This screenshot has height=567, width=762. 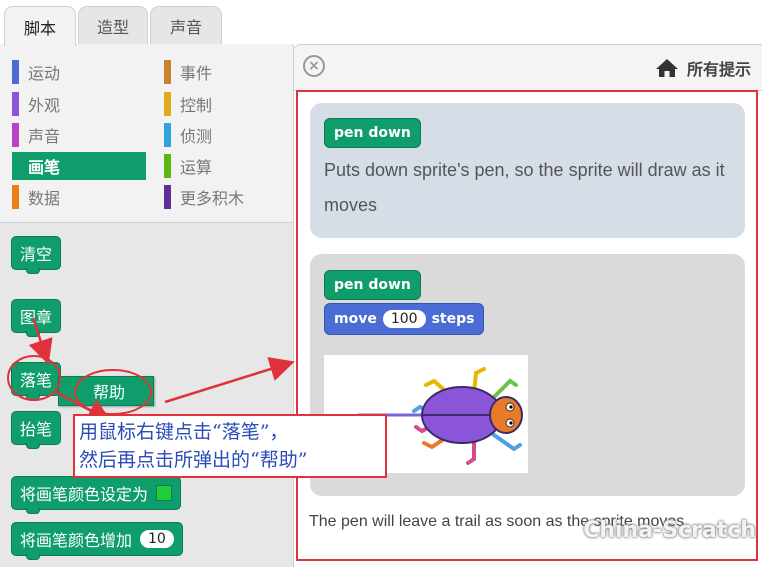 I want to click on category-label: 声音, so click(x=44, y=136).